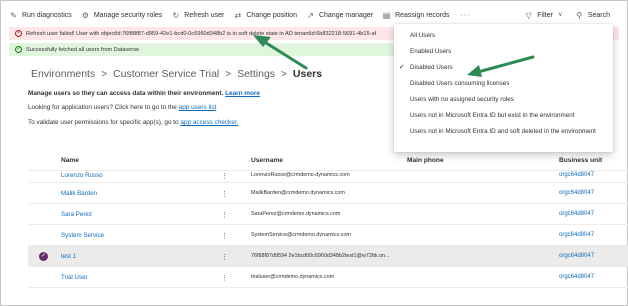 This screenshot has width=628, height=306. Describe the element at coordinates (82, 175) in the screenshot. I see `user-name-link: Lorenzo Russo` at that location.